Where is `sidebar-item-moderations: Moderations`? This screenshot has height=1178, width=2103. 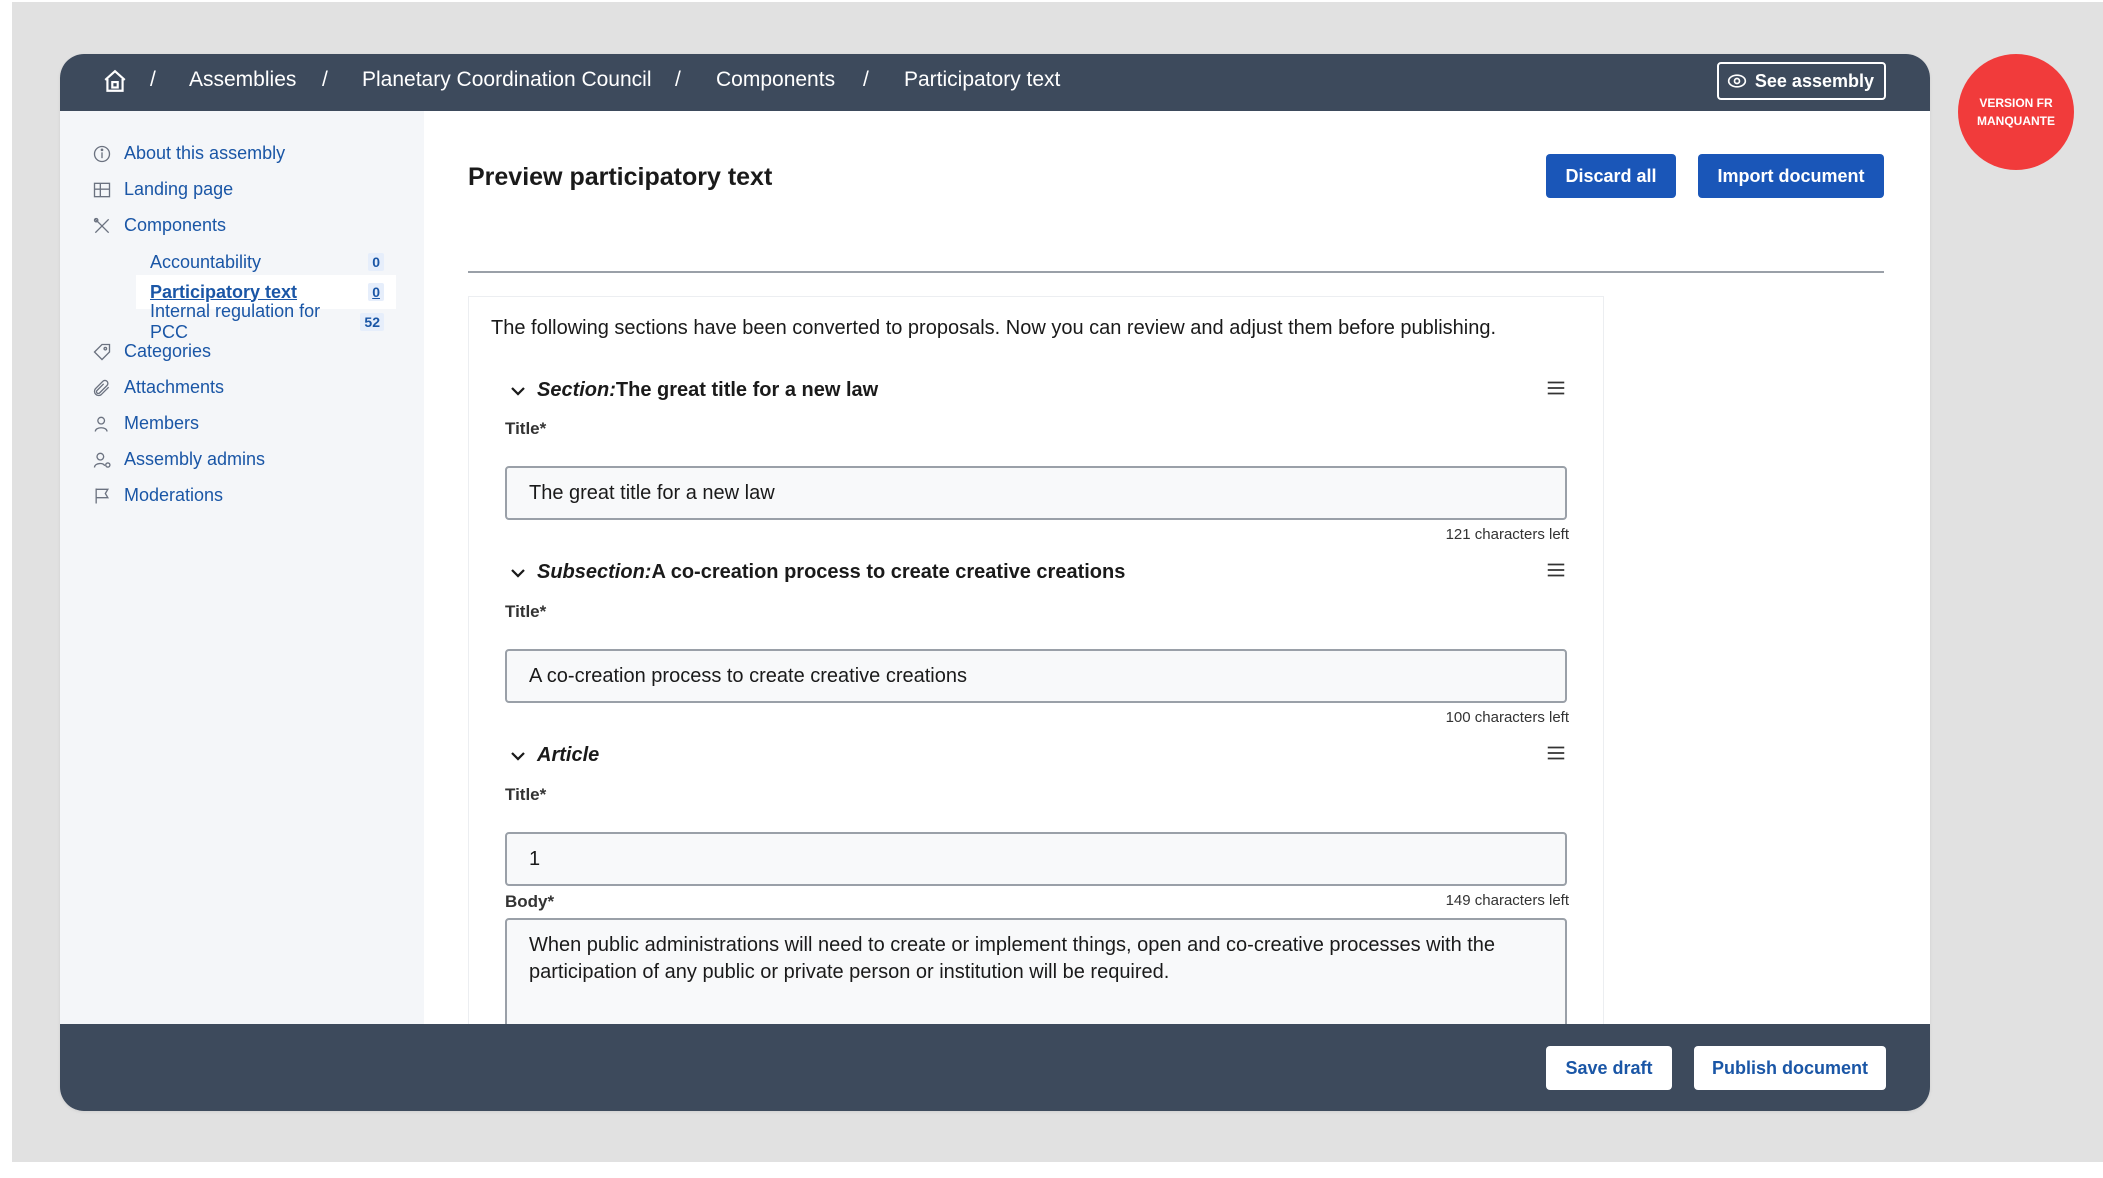
sidebar-item-moderations: Moderations is located at coordinates (157, 495).